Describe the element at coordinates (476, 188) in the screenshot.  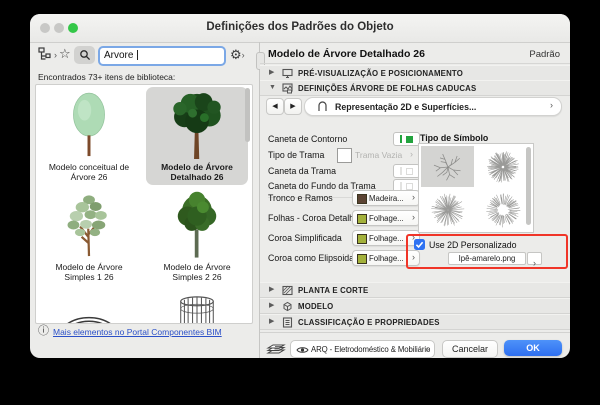
I see `symbol-type-list` at that location.